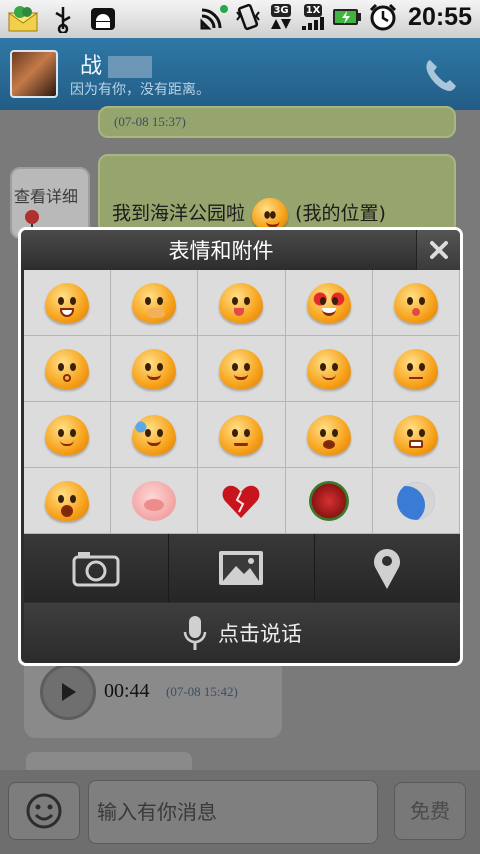 The height and width of the screenshot is (854, 480). I want to click on status-bar: 3G 1X 20:55, so click(240, 19).